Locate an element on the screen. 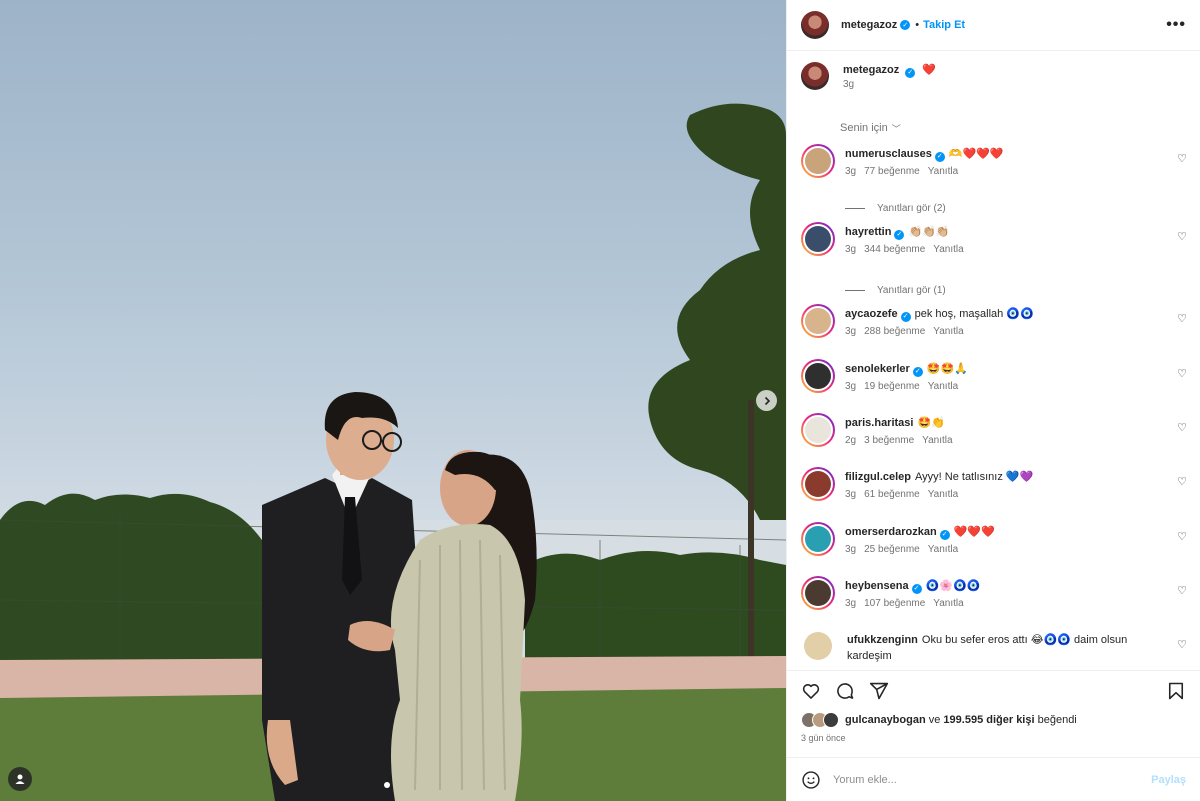 The width and height of the screenshot is (1200, 801). comment-likes: 77 beğenme is located at coordinates (892, 171).